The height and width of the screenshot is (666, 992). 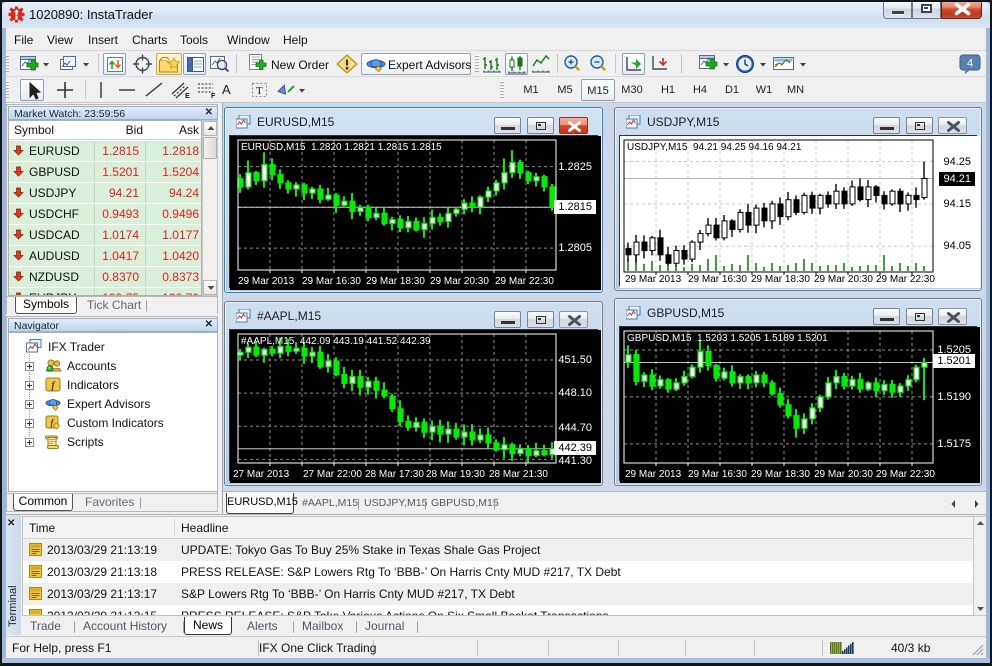 What do you see at coordinates (213, 96) in the screenshot?
I see `svg-text: F` at bounding box center [213, 96].